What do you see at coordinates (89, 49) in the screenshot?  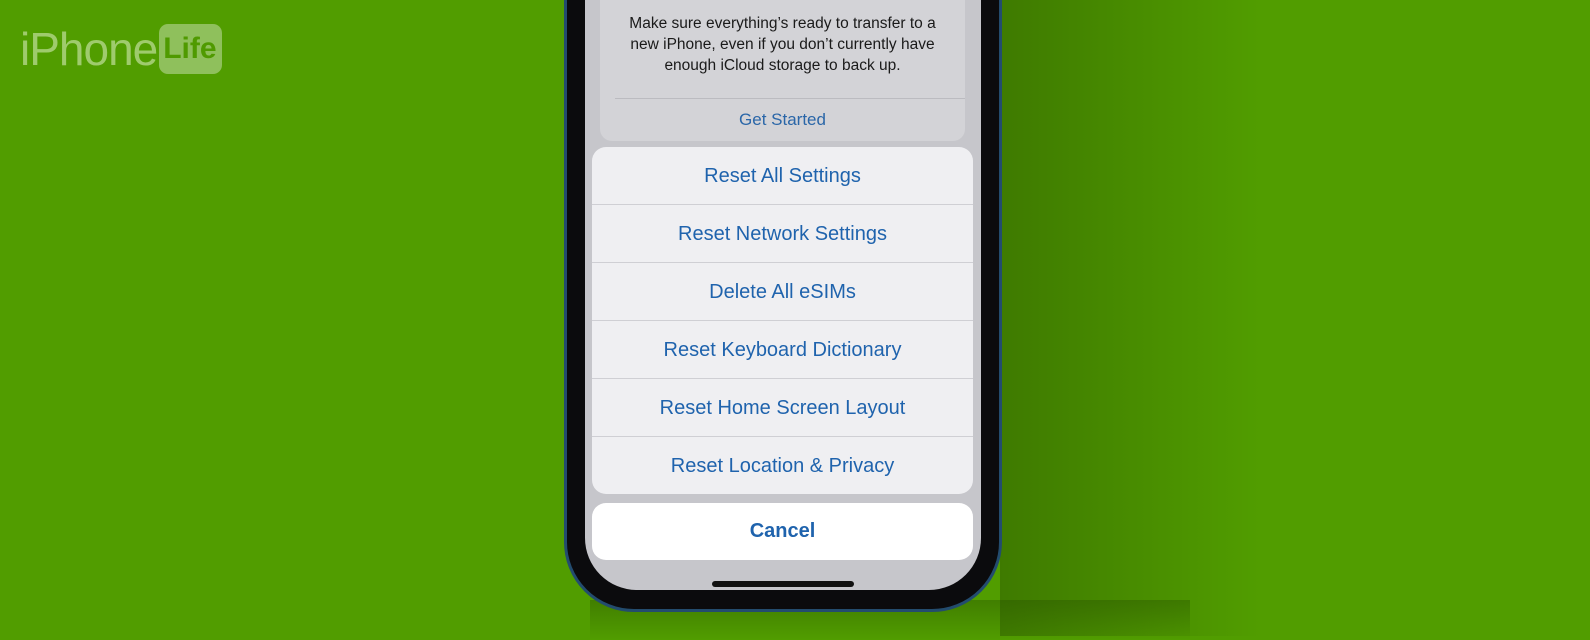 I see `logo-text: iPhone` at bounding box center [89, 49].